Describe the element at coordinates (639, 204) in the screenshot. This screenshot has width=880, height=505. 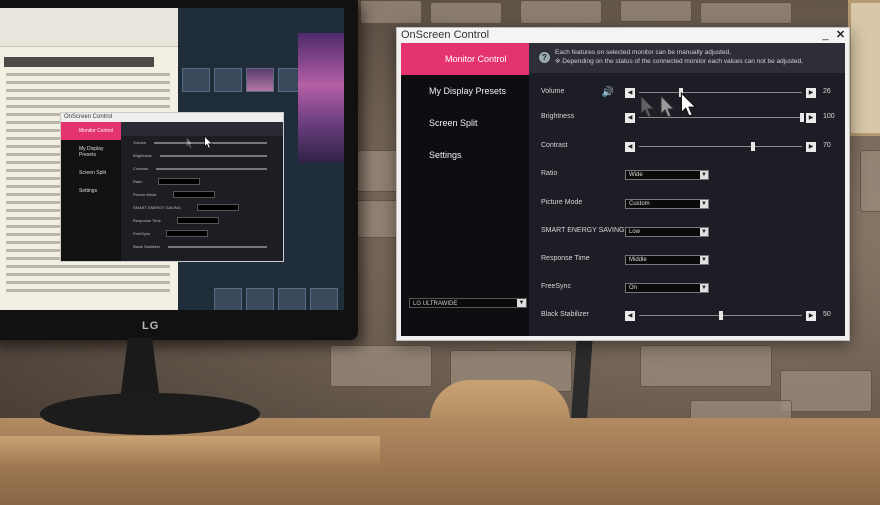
I see `picture-mode-selected-value: Custom` at that location.